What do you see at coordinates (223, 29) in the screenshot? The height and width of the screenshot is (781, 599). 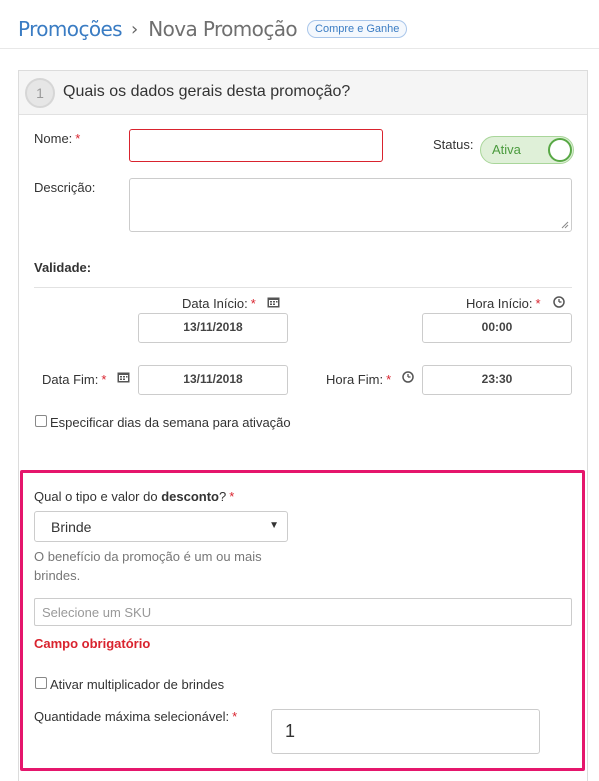 I see `page-title: Nova Promoção` at bounding box center [223, 29].